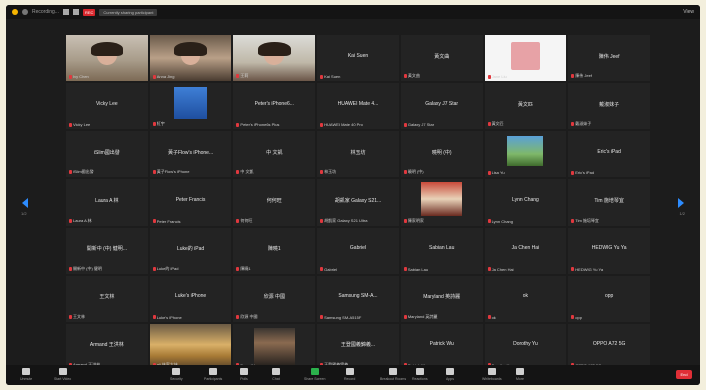 Image resolution: width=706 pixels, height=390 pixels. I want to click on next-page-arrow-icon, so click(681, 203).